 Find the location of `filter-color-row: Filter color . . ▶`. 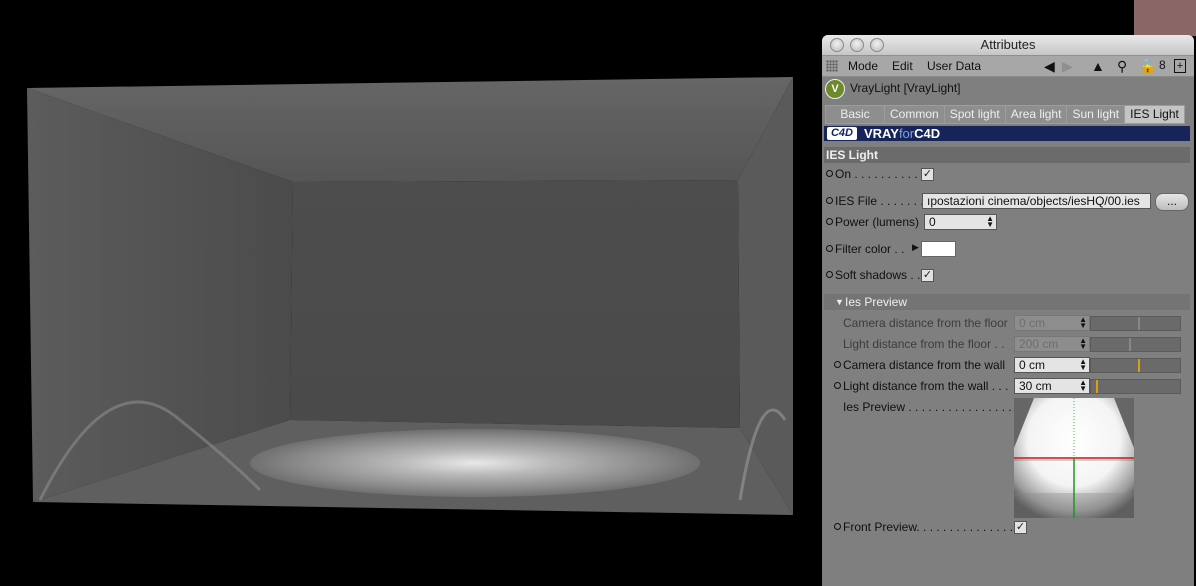

filter-color-row: Filter color . . ▶ is located at coordinates (1007, 250).